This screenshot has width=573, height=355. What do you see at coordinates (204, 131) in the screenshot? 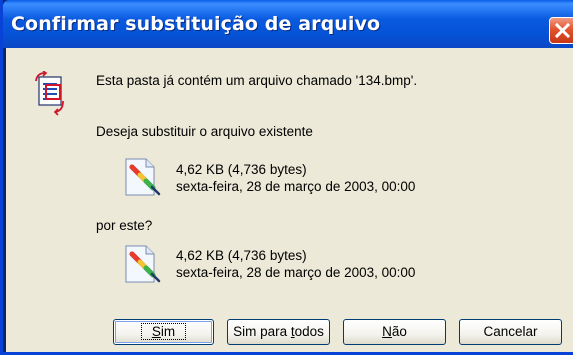
I see `question-message: Deseja substituir o arquivo existente` at bounding box center [204, 131].